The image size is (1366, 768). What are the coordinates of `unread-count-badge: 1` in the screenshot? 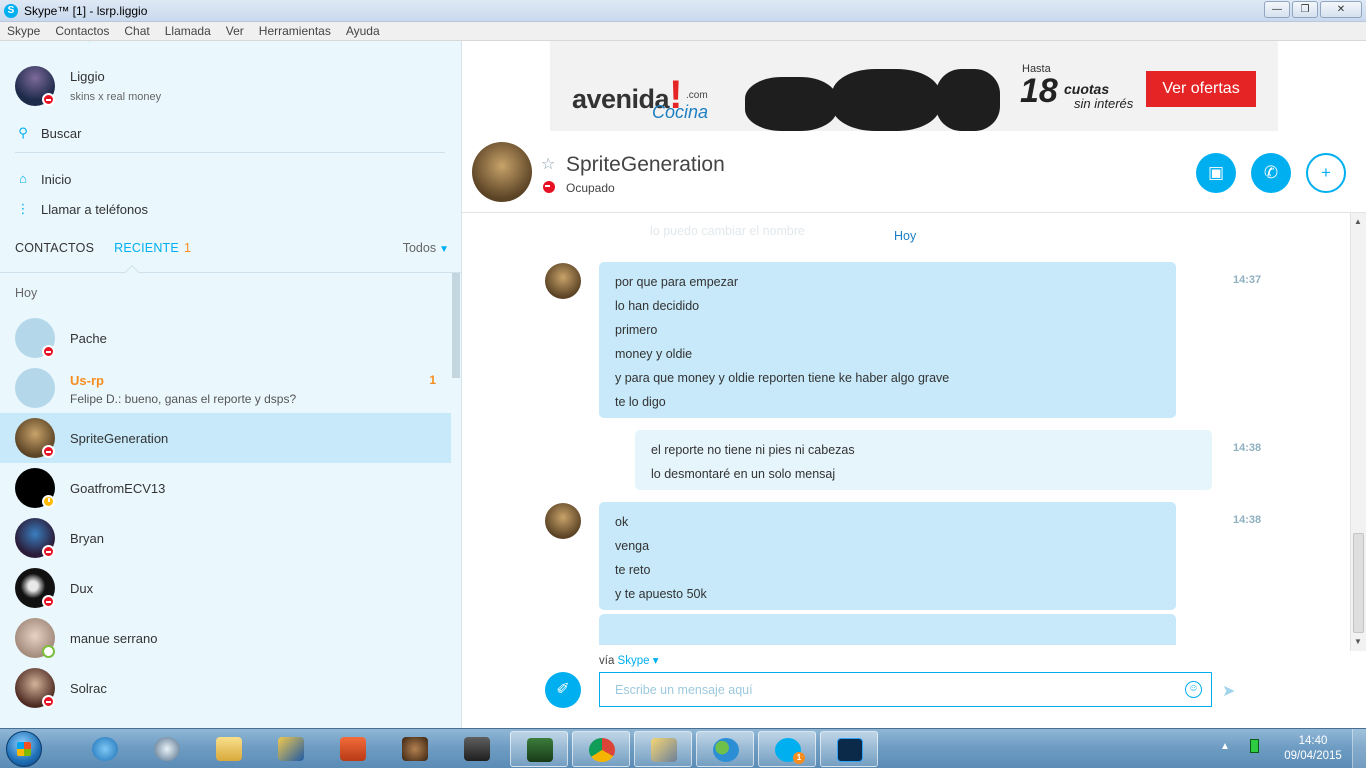 It's located at (432, 380).